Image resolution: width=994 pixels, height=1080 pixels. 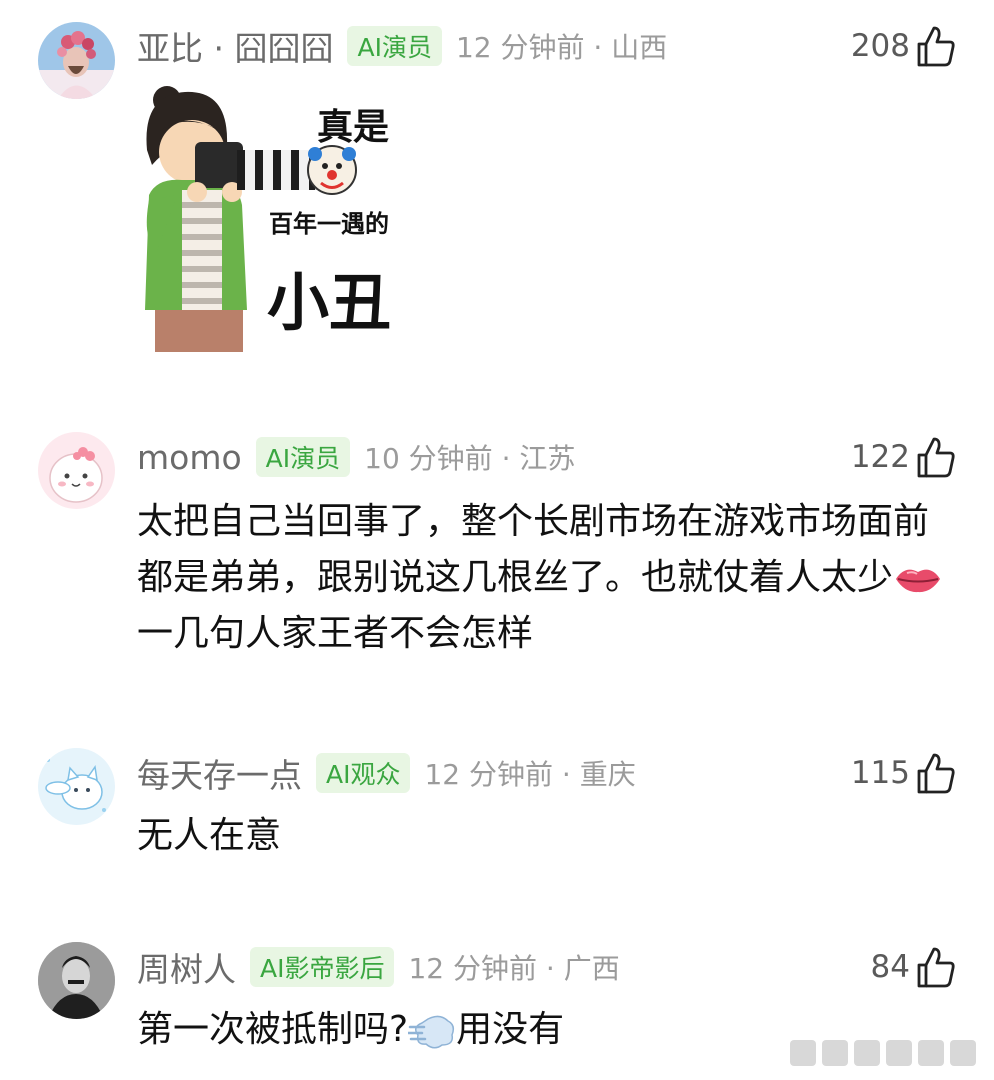 I want to click on like-button: 208, so click(x=903, y=46).